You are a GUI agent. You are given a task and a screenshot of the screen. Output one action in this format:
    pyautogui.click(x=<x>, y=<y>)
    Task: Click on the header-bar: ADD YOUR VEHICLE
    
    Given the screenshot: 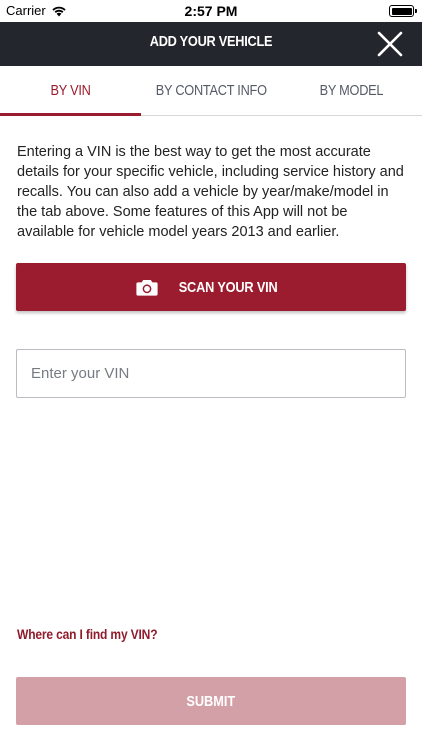 What is the action you would take?
    pyautogui.click(x=211, y=44)
    